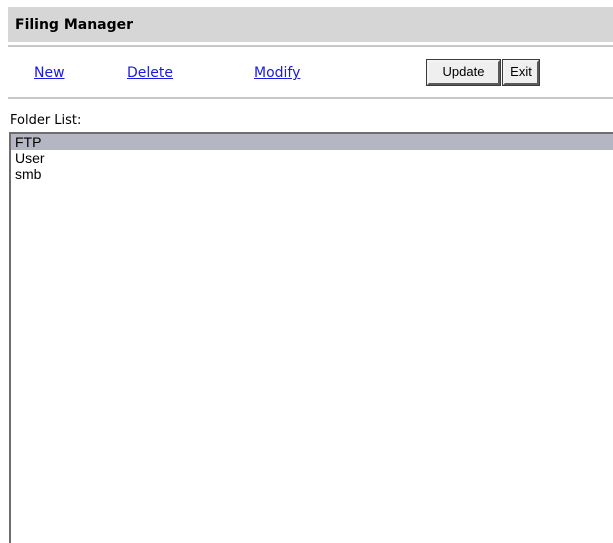 Image resolution: width=613 pixels, height=543 pixels. Describe the element at coordinates (74, 25) in the screenshot. I see `page-title: Filing Manager` at that location.